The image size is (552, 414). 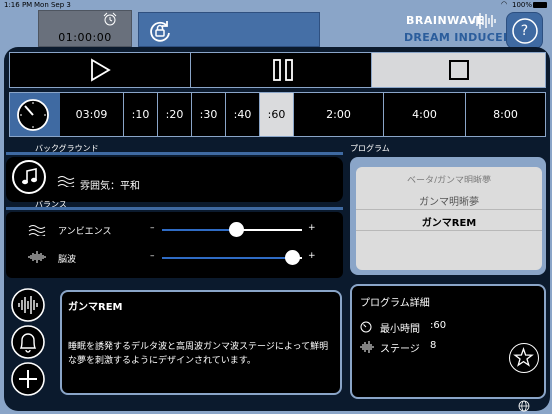 I want to click on control-column, so click(x=28, y=343).